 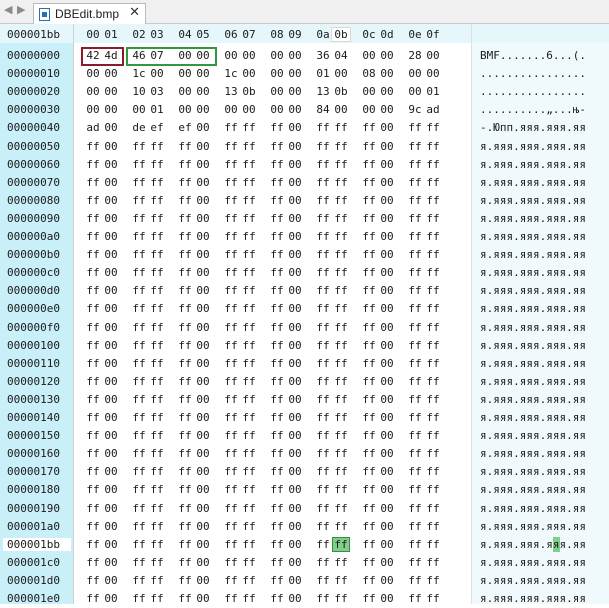 What do you see at coordinates (533, 55) in the screenshot?
I see `ascii-text: BMF.......6...(.` at bounding box center [533, 55].